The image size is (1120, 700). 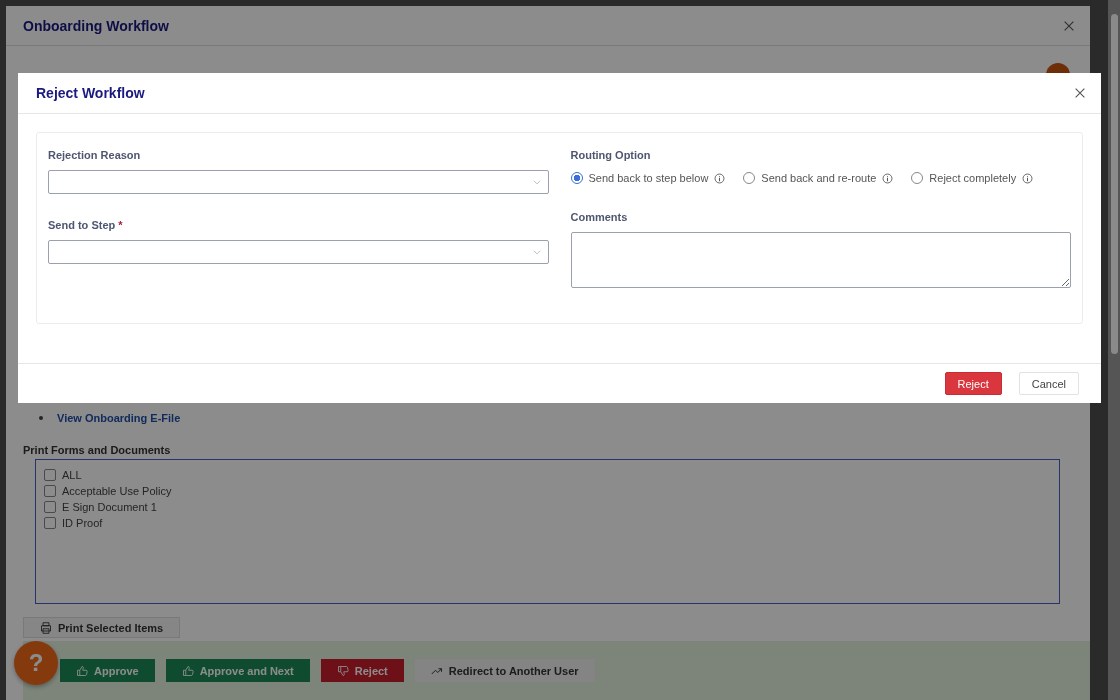 What do you see at coordinates (362, 670) in the screenshot?
I see `action-button: Reject` at bounding box center [362, 670].